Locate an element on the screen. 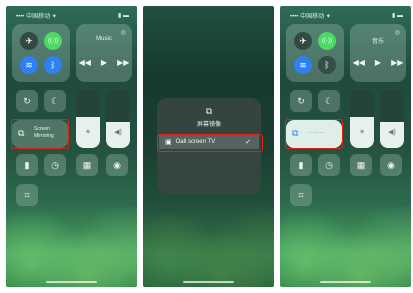  music-tile: ◎ Music ◀◀ ▶ ▶▶ is located at coordinates (104, 53).